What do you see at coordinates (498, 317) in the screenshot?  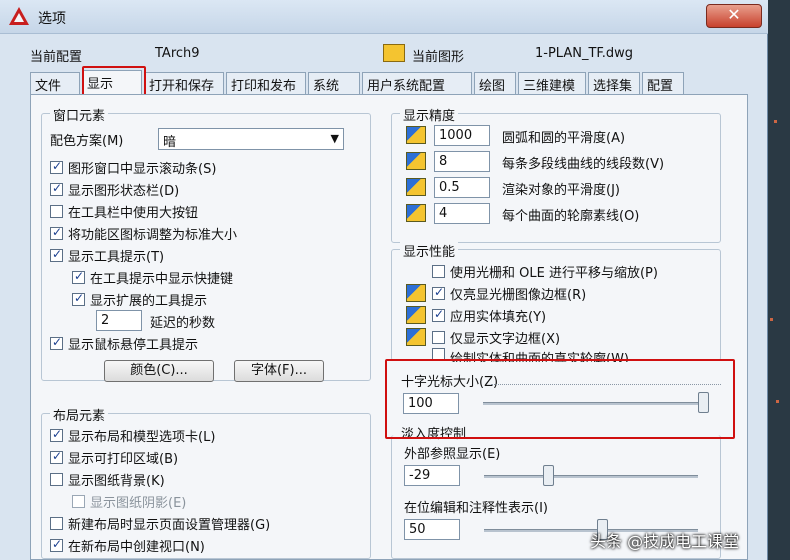 I see `checkbox-label: 应用实体填充(Y)` at bounding box center [498, 317].